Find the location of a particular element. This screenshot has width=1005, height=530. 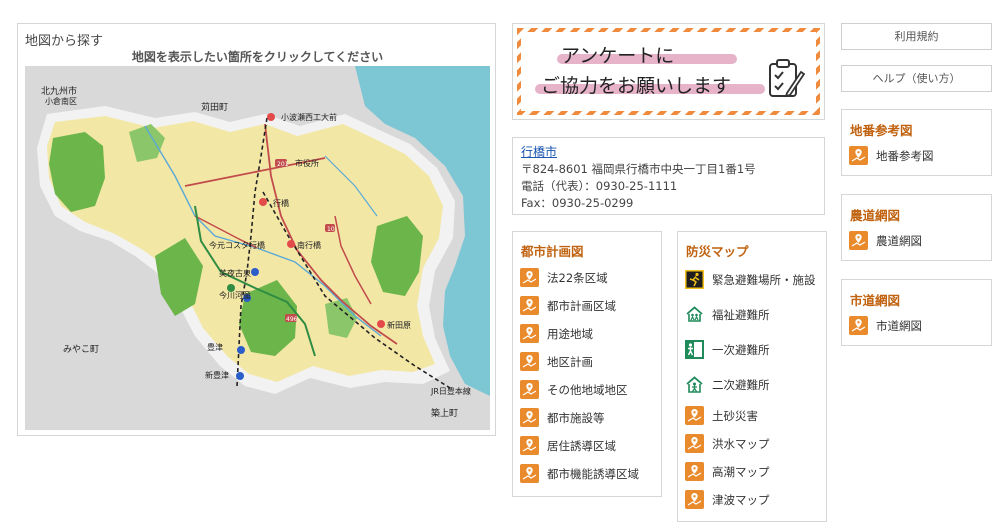

lot-map-item: 地番参考図 is located at coordinates (891, 155).